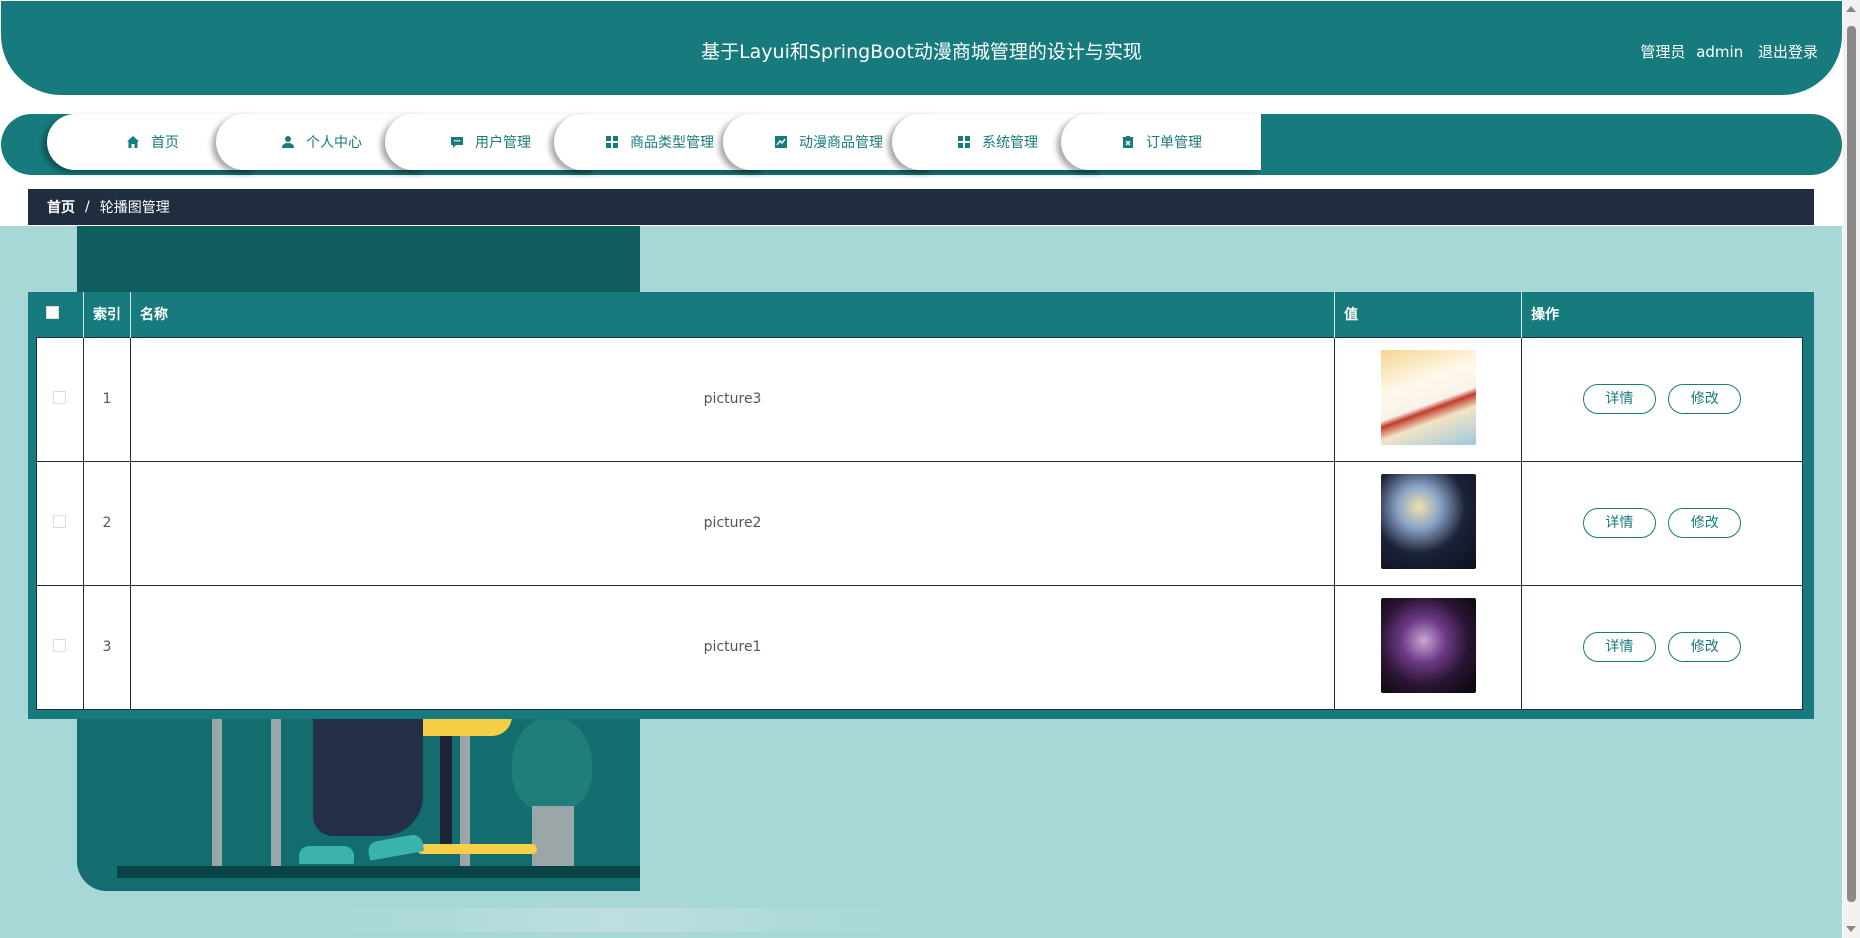 The image size is (1860, 938). What do you see at coordinates (52, 312) in the screenshot?
I see `select-all-checkbox` at bounding box center [52, 312].